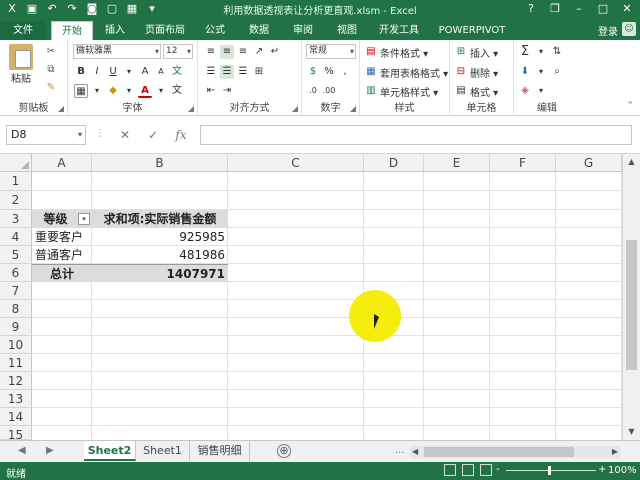  What do you see at coordinates (16, 381) in the screenshot?
I see `row-header-12: 12` at bounding box center [16, 381].